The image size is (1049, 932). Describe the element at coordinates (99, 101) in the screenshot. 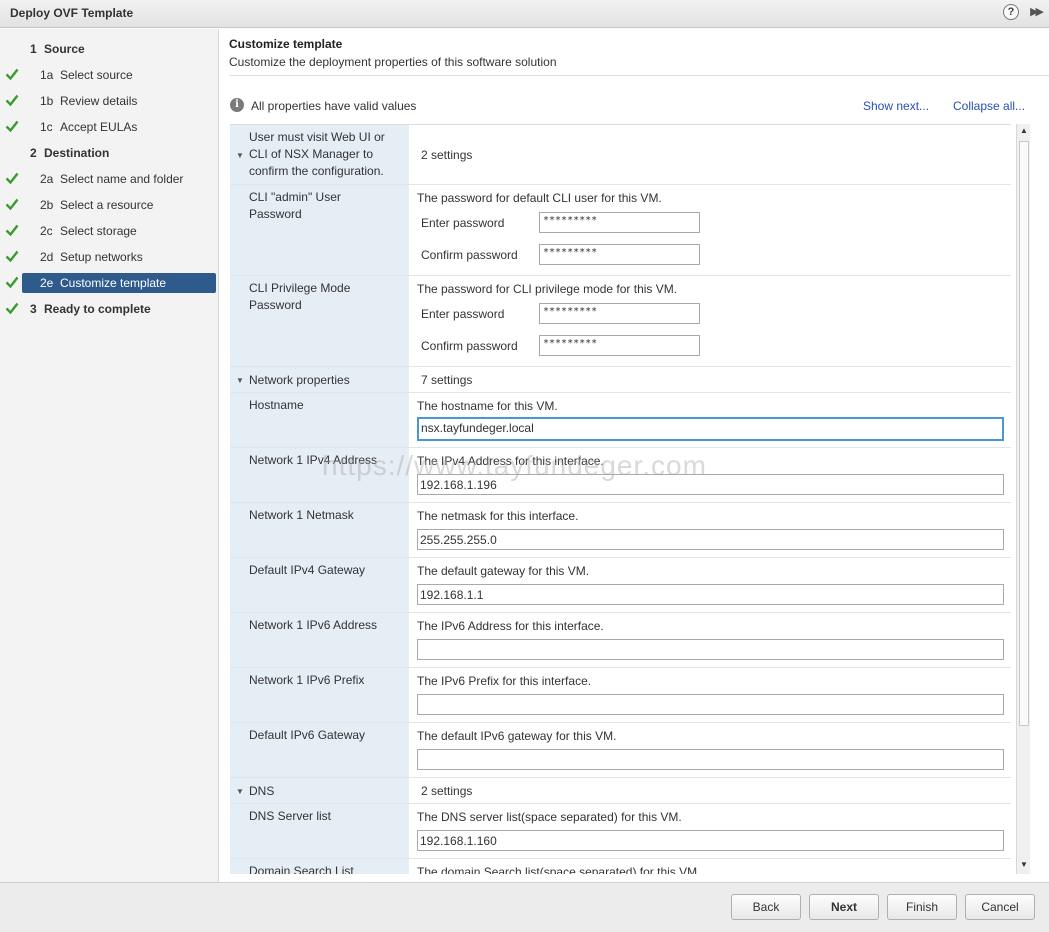

I see `nav-step-label: Review details` at that location.